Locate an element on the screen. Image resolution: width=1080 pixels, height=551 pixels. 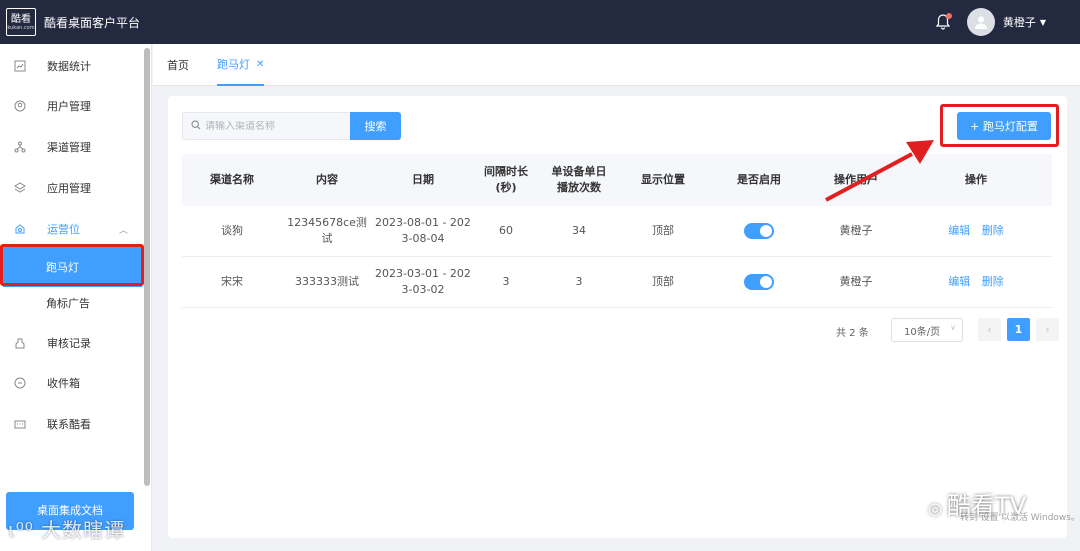
prev-page-button: ‹ is located at coordinates (989, 329).